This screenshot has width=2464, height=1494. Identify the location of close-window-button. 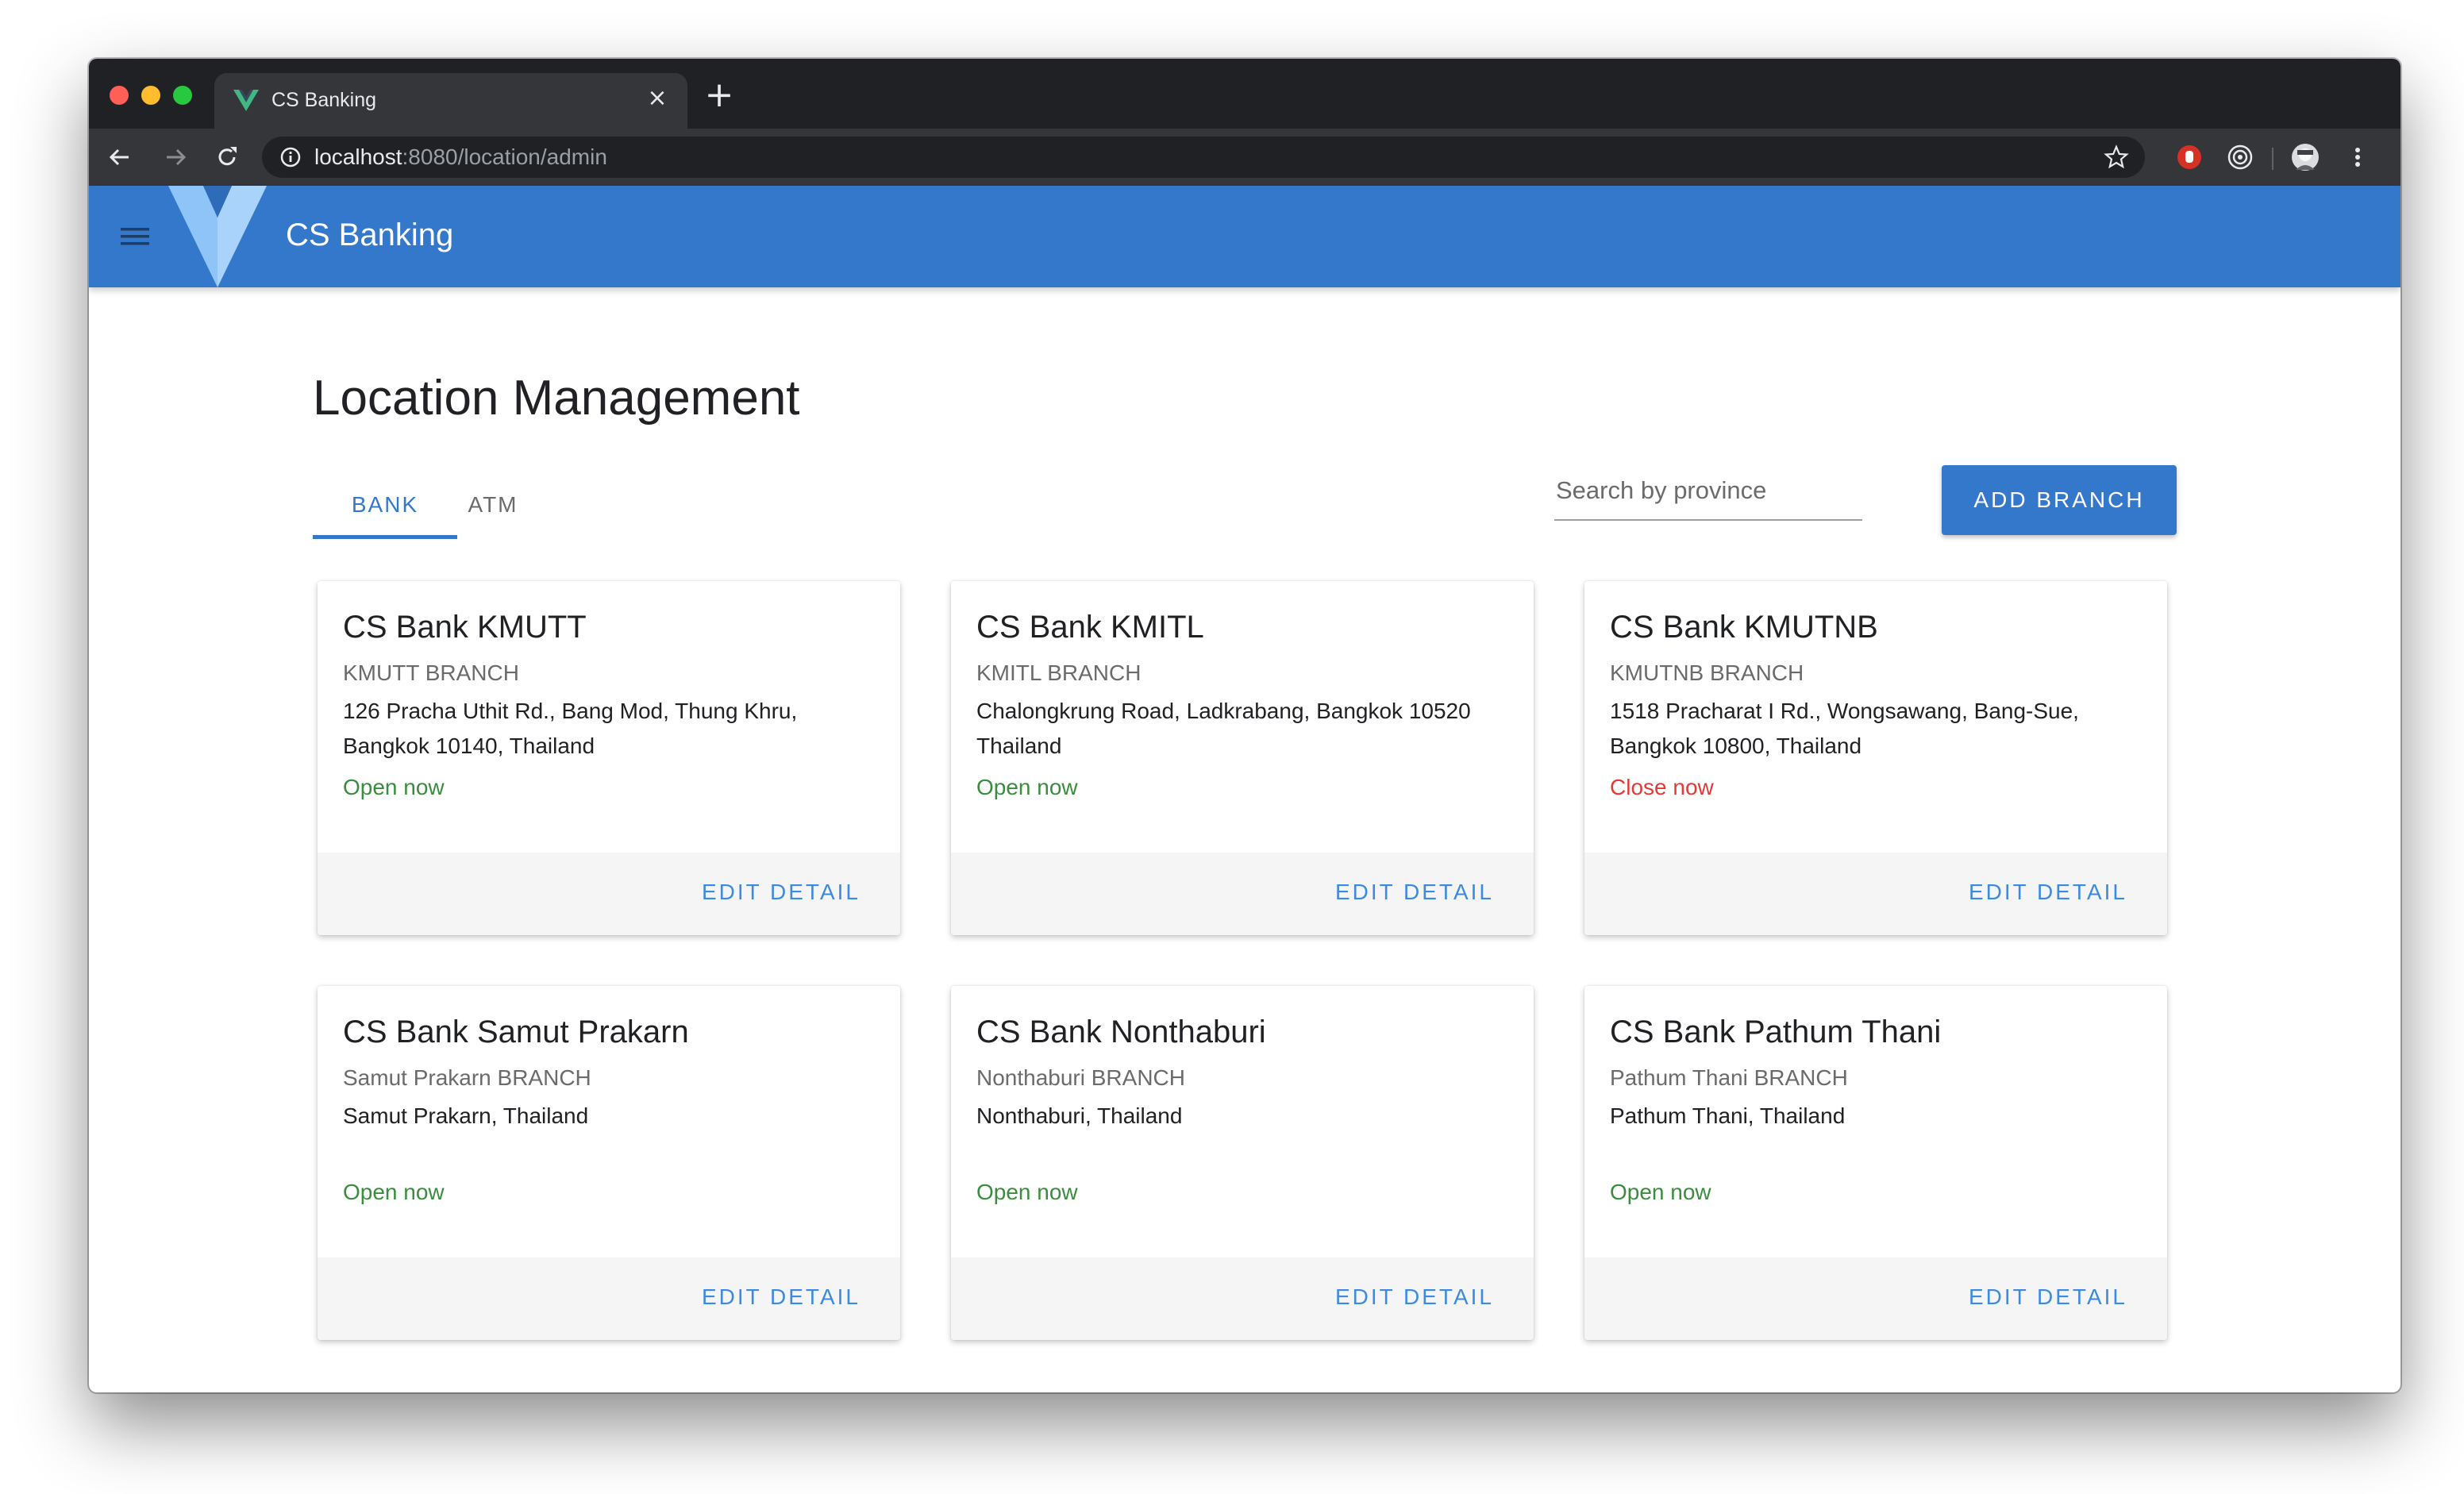
(119, 95).